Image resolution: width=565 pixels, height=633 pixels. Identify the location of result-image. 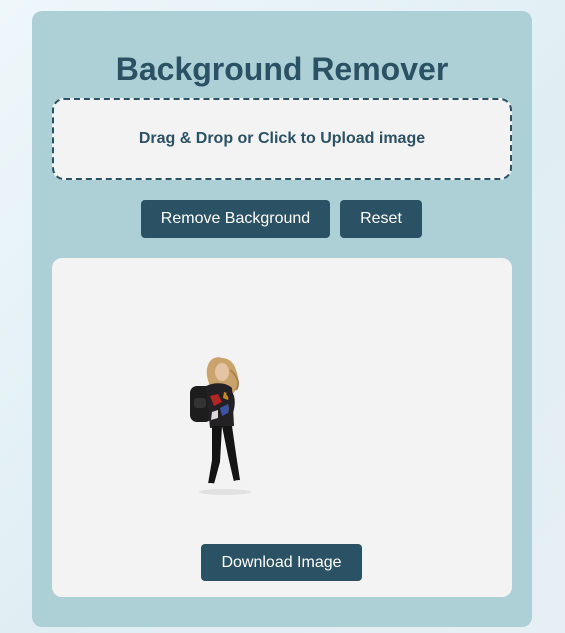
(220, 426).